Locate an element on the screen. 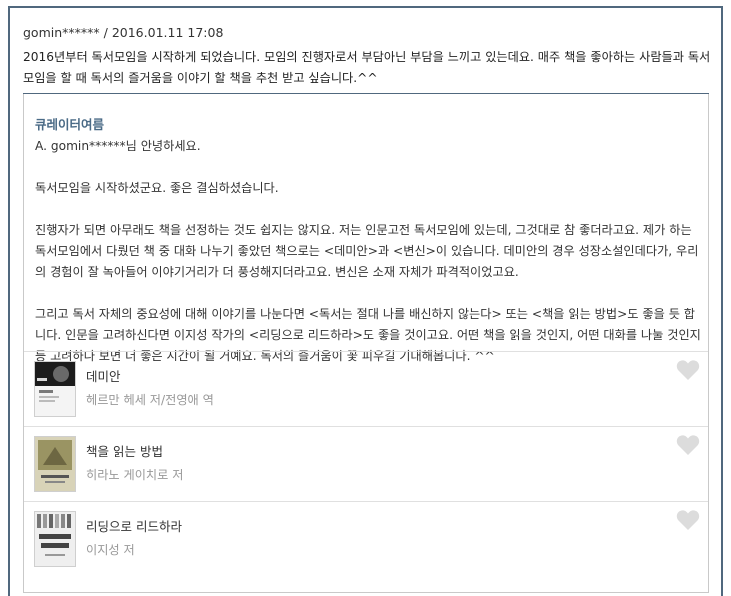 Image resolution: width=731 pixels, height=596 pixels. book-title: 리딩으로 리드하라 is located at coordinates (134, 525).